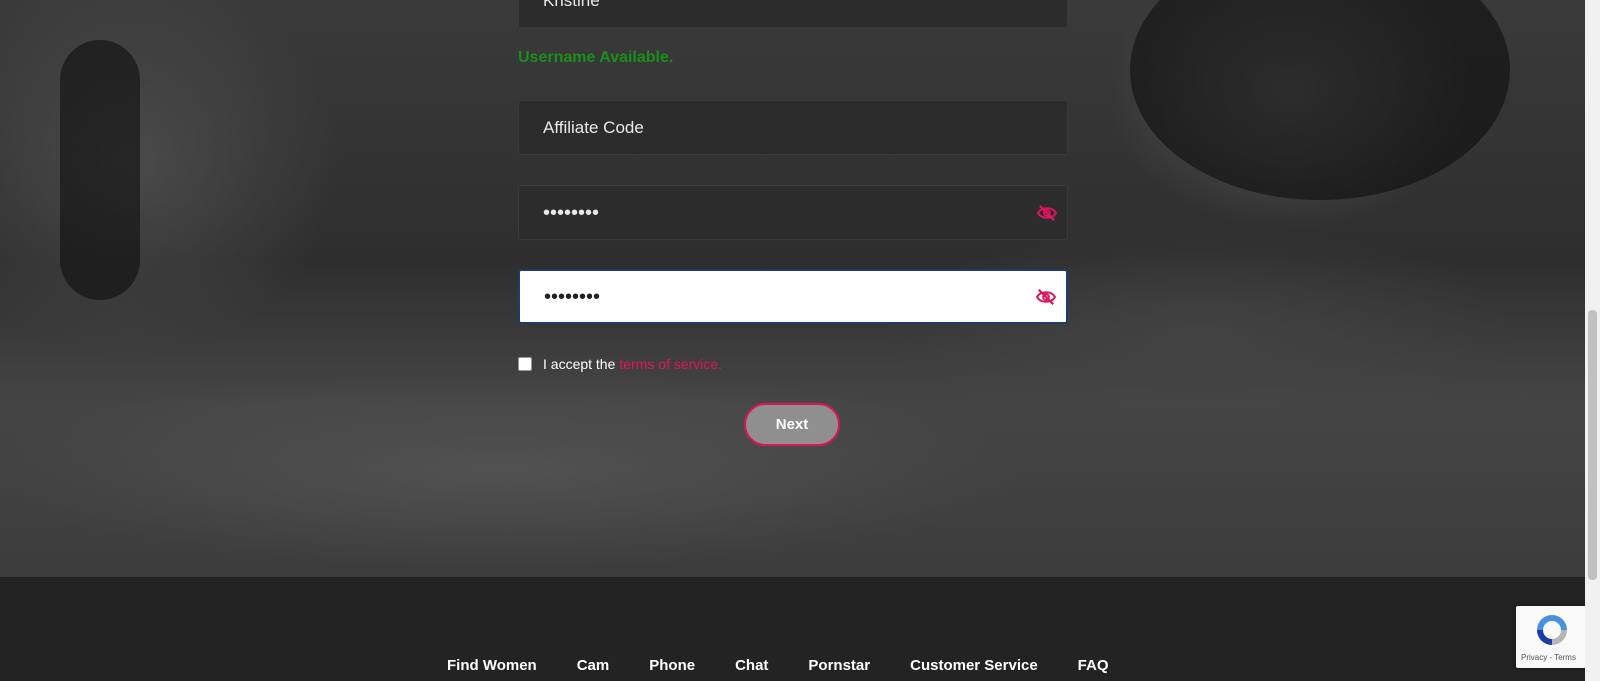 This screenshot has width=1600, height=681. Describe the element at coordinates (974, 665) in the screenshot. I see `footer-link-customer-service: Customer Service` at that location.